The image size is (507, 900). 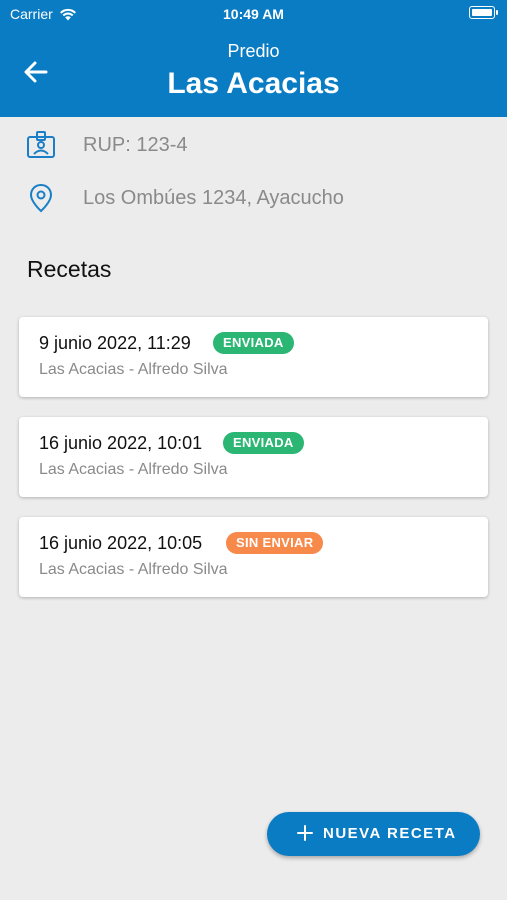 I want to click on status-bar: Carrier 10:49 AM, so click(x=253, y=14).